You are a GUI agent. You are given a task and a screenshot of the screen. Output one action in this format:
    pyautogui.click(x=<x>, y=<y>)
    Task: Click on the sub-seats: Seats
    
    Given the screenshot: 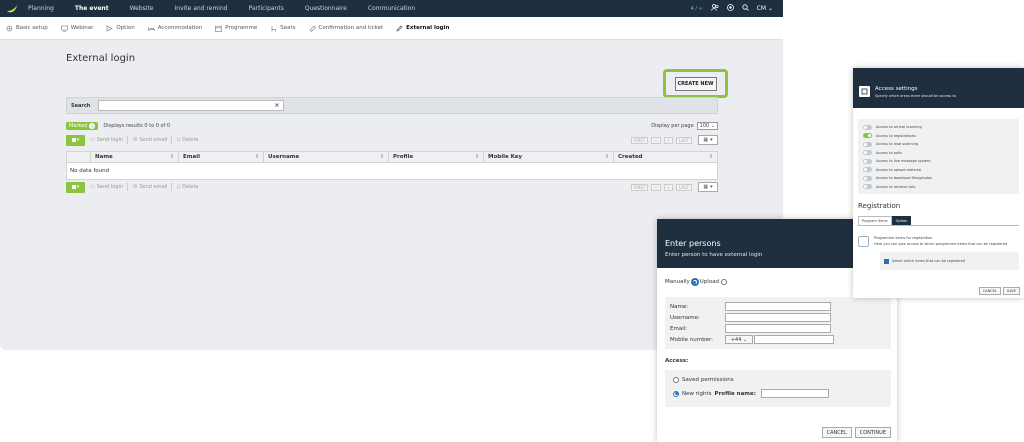 What is the action you would take?
    pyautogui.click(x=283, y=28)
    